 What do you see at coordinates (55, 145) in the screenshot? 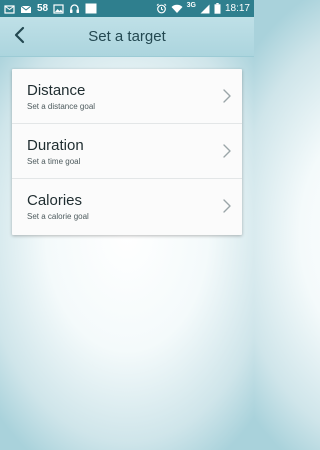
I see `option-title: Duration` at bounding box center [55, 145].